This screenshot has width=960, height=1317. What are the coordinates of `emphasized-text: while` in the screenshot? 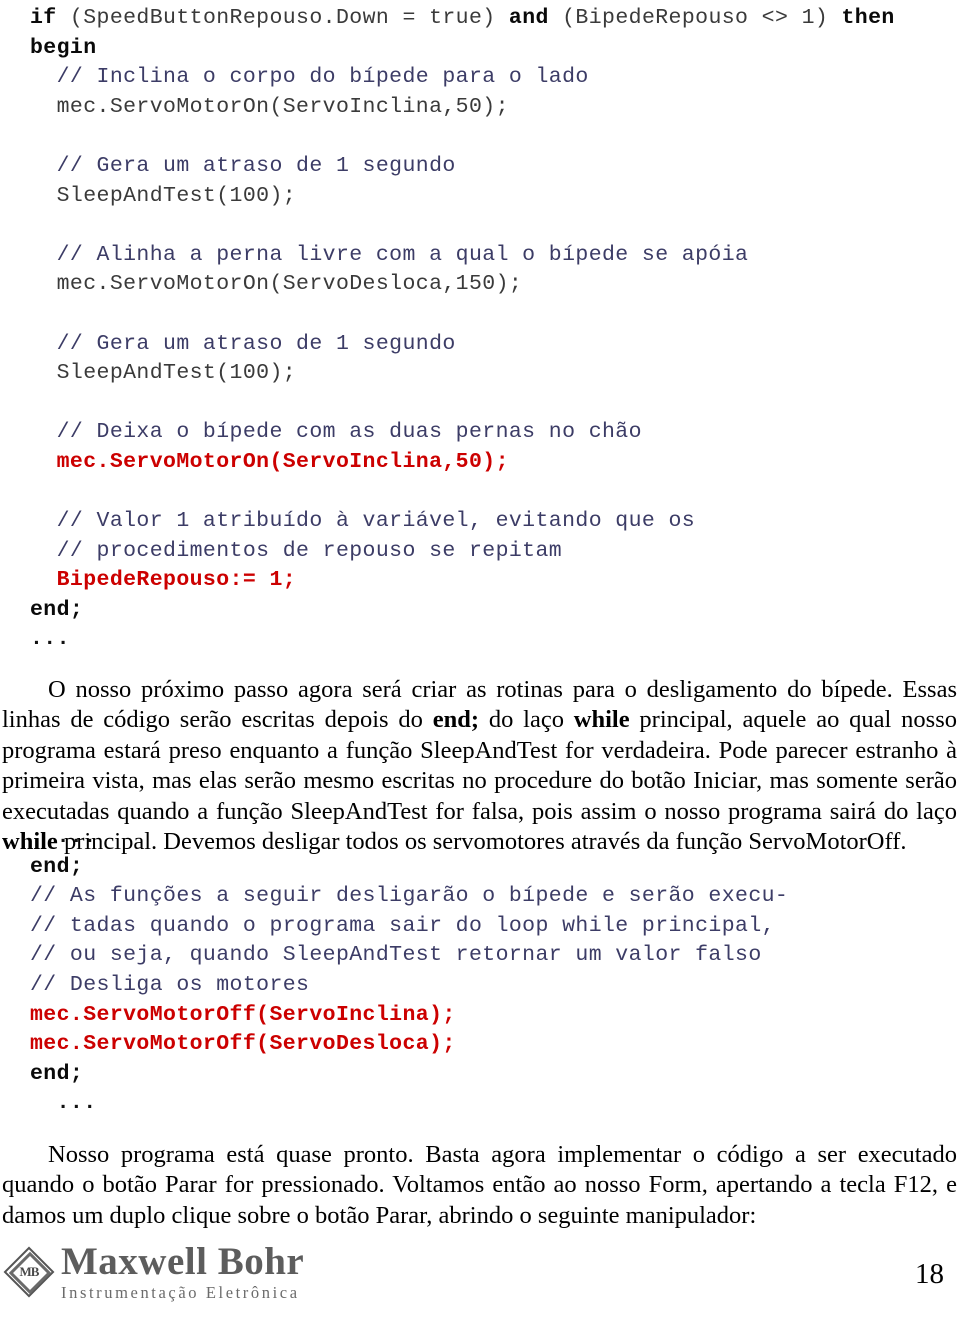 It's located at (601, 719).